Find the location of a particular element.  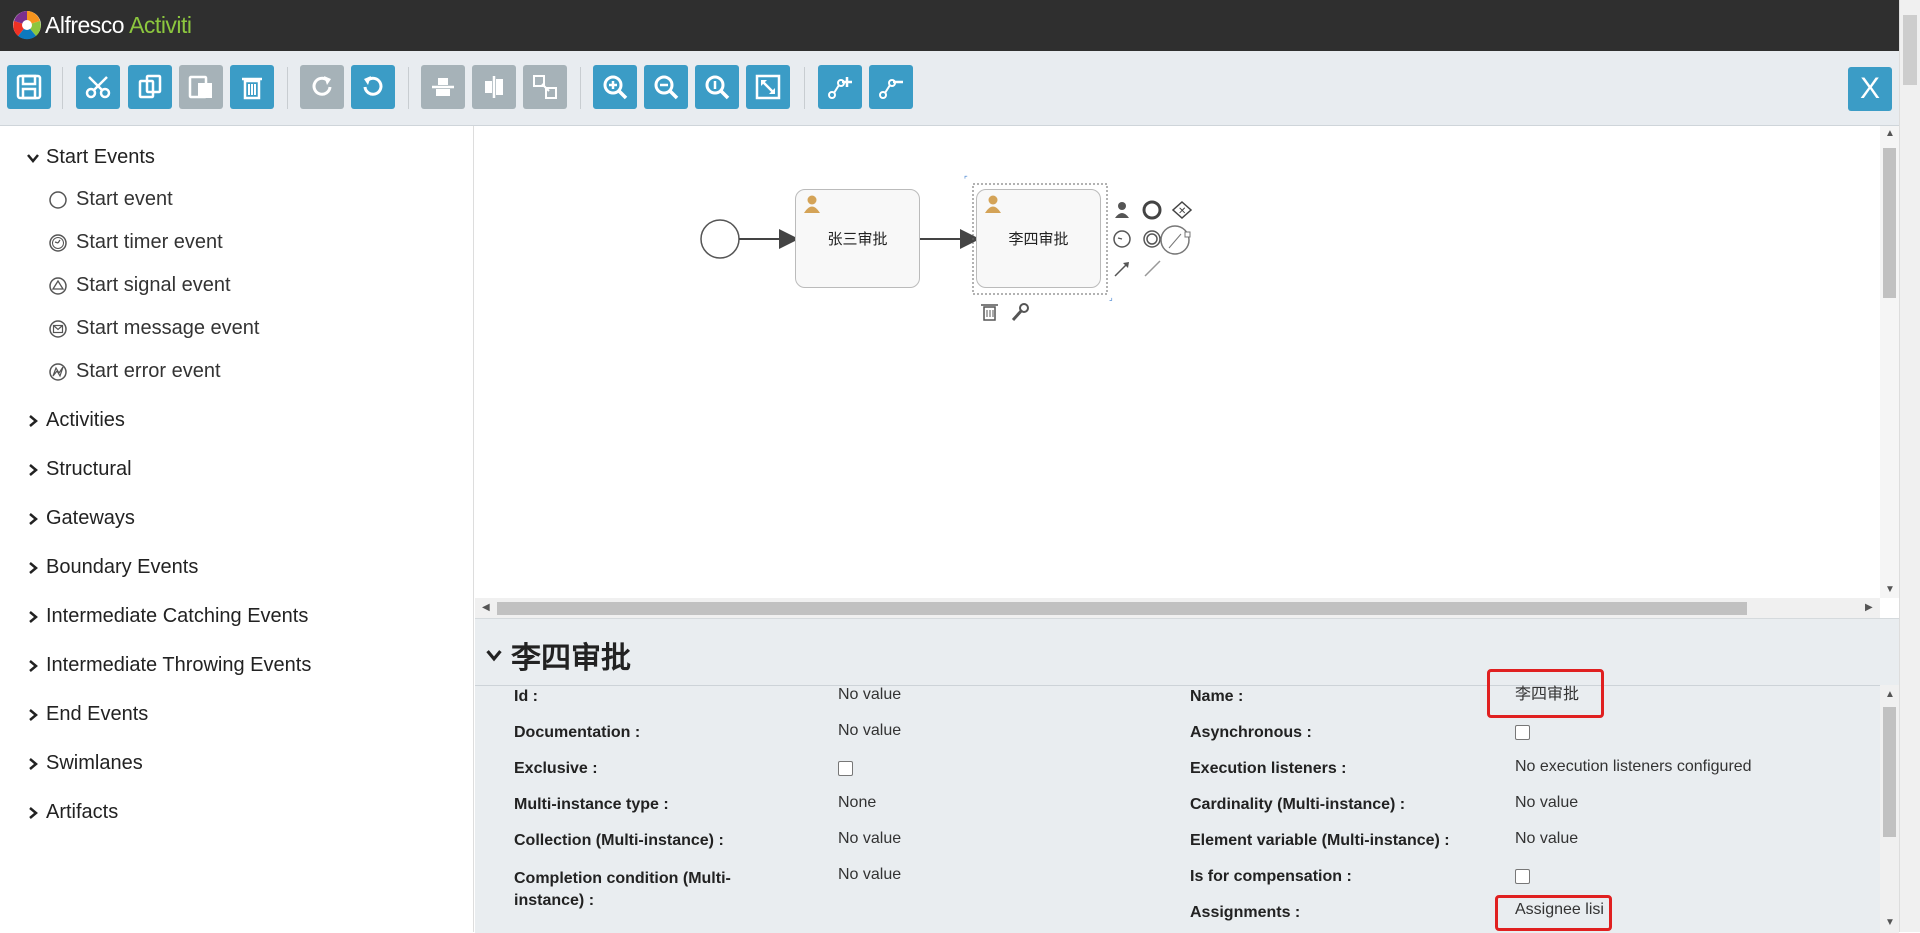

zoom-actual-button is located at coordinates (717, 87).